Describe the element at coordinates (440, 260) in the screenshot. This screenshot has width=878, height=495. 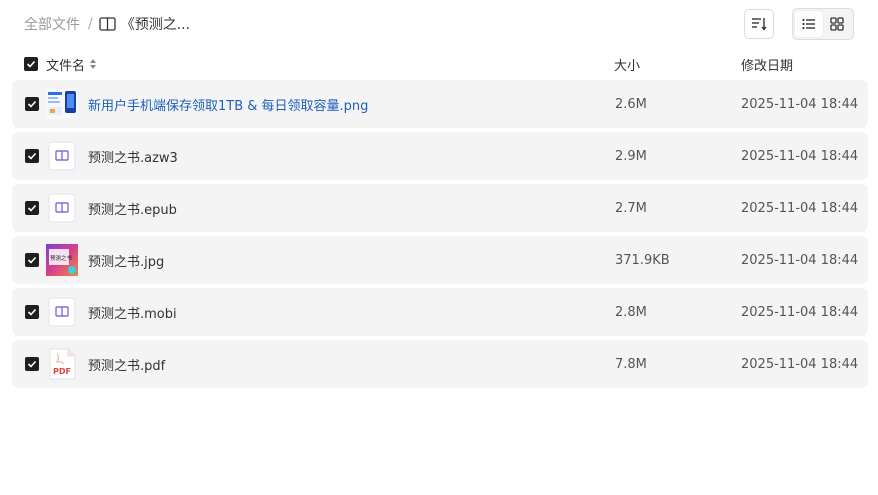
I see `file-row: 预测之书 预测之书.jpg 371.9KB 2025-11-04 18:44` at that location.